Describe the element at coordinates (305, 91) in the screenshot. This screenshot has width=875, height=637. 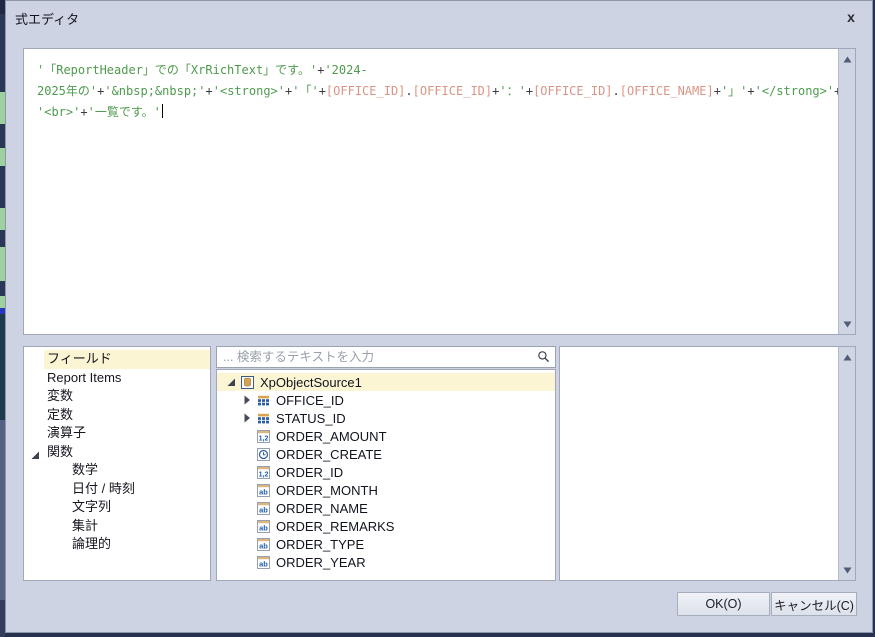
I see `expression-token: '「'` at that location.